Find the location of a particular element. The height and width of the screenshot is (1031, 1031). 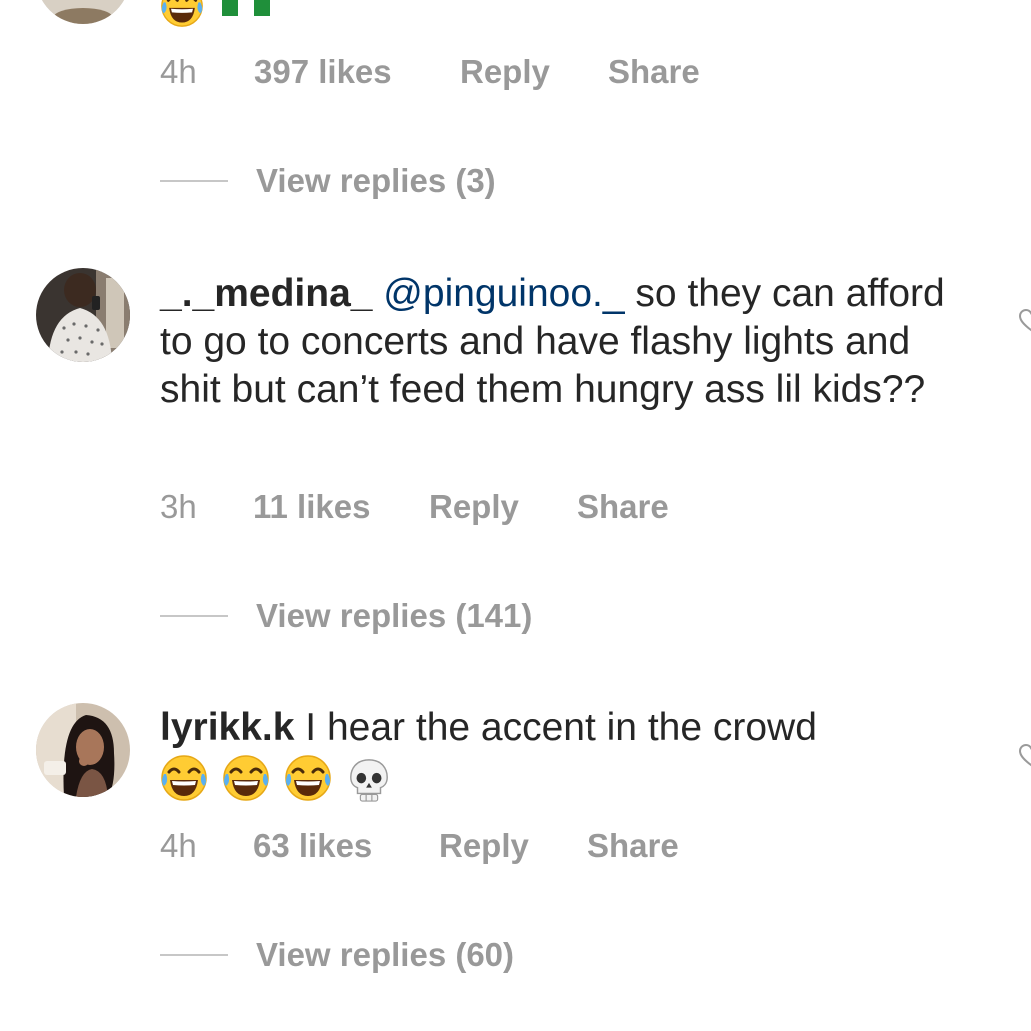

view-replies-label: View replies (60) is located at coordinates (385, 955).